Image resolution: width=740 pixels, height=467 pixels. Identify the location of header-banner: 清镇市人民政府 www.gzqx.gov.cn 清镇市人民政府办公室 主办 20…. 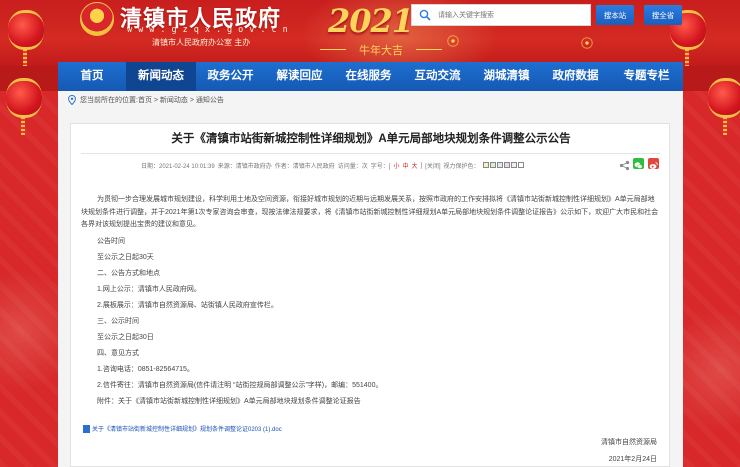
(370, 33).